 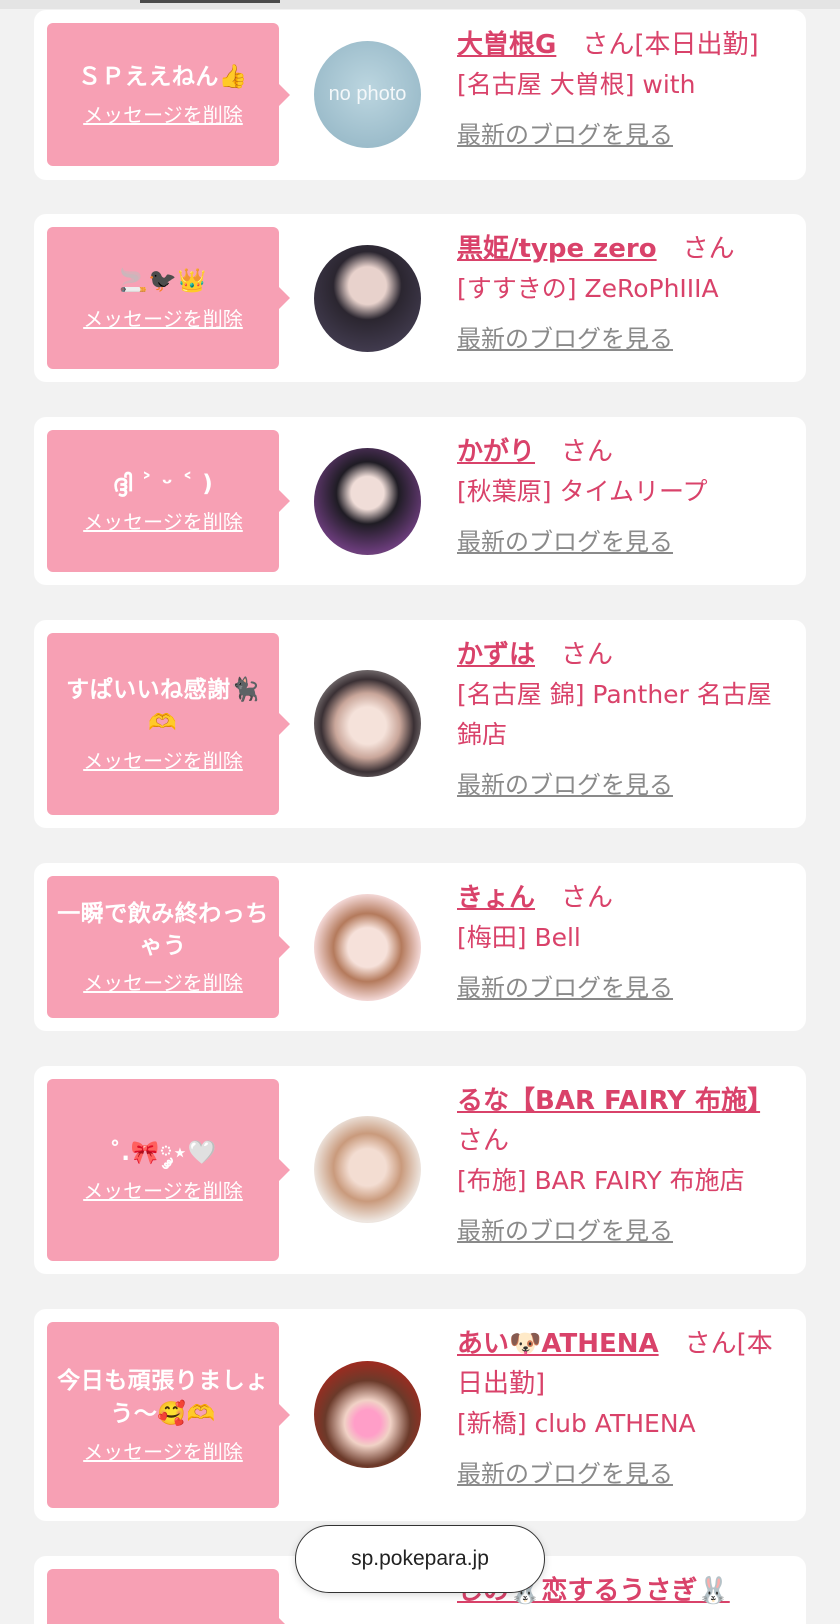 I want to click on message-bubble: ＳＰええねん👍 メッセージを削除, so click(x=168, y=94).